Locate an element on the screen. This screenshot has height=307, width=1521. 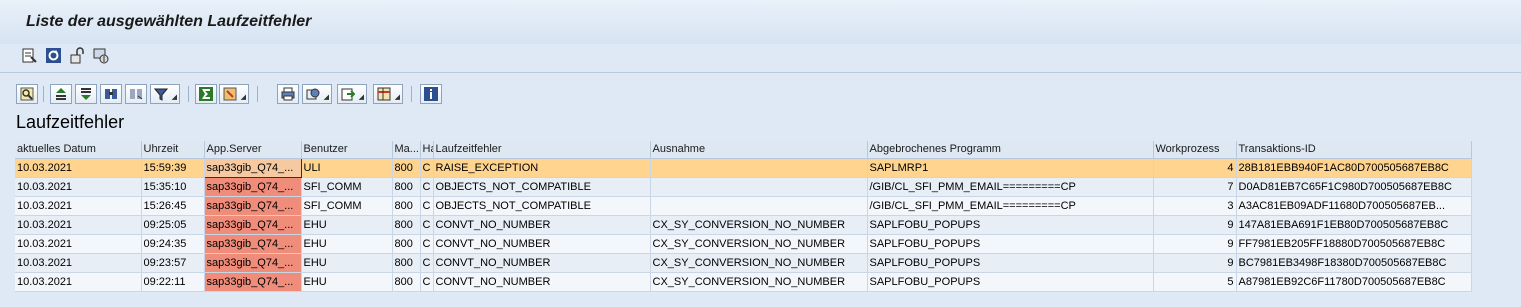
cell-time: 15:59:39 is located at coordinates (173, 168).